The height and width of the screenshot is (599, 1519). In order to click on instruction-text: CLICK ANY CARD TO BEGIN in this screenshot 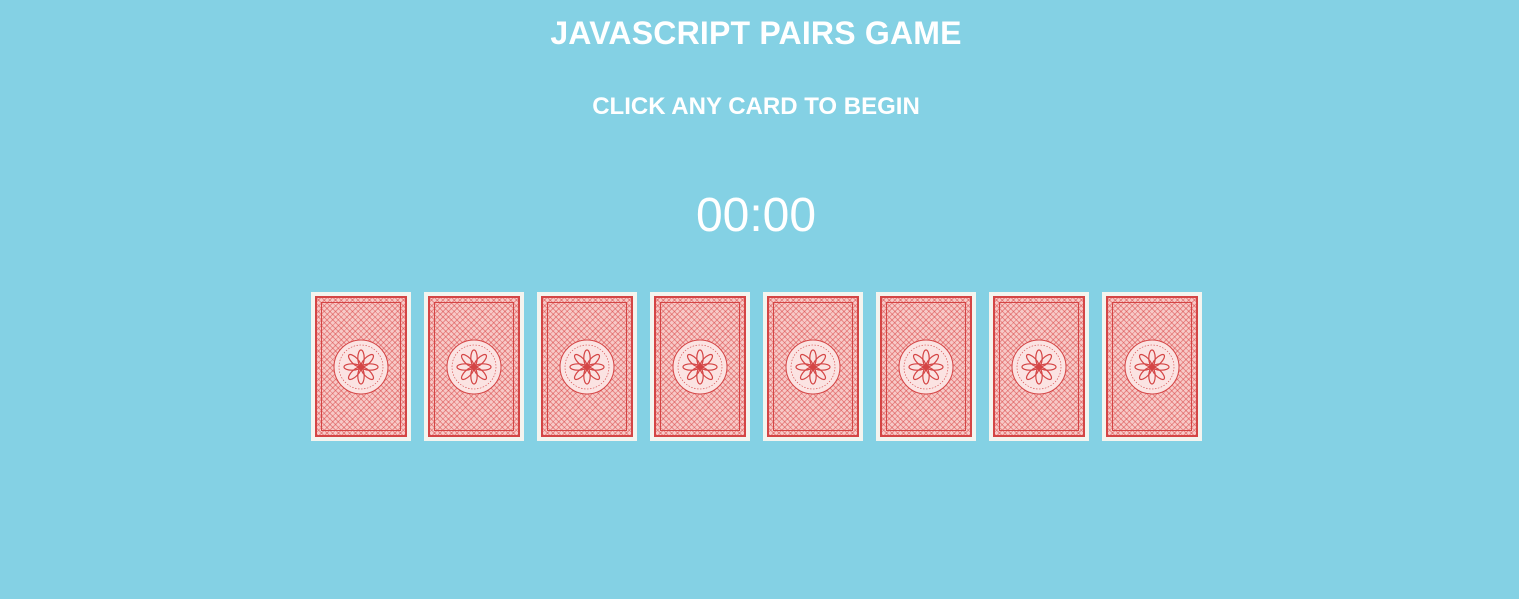, I will do `click(756, 106)`.